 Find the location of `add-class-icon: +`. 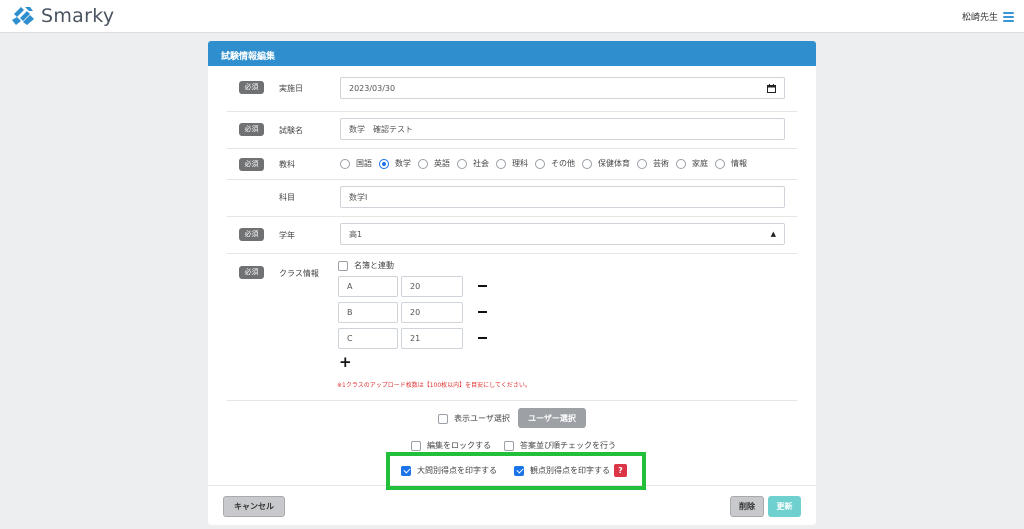

add-class-icon: + is located at coordinates (345, 362).